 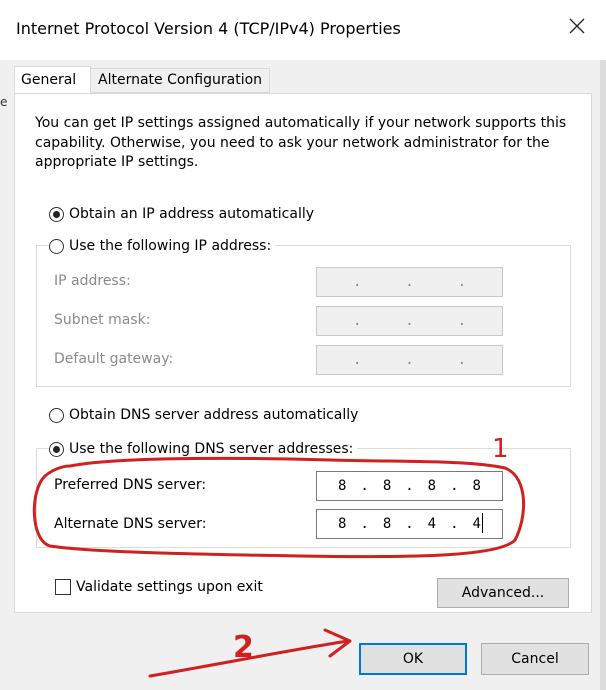 I want to click on ok-button: OK, so click(x=413, y=659).